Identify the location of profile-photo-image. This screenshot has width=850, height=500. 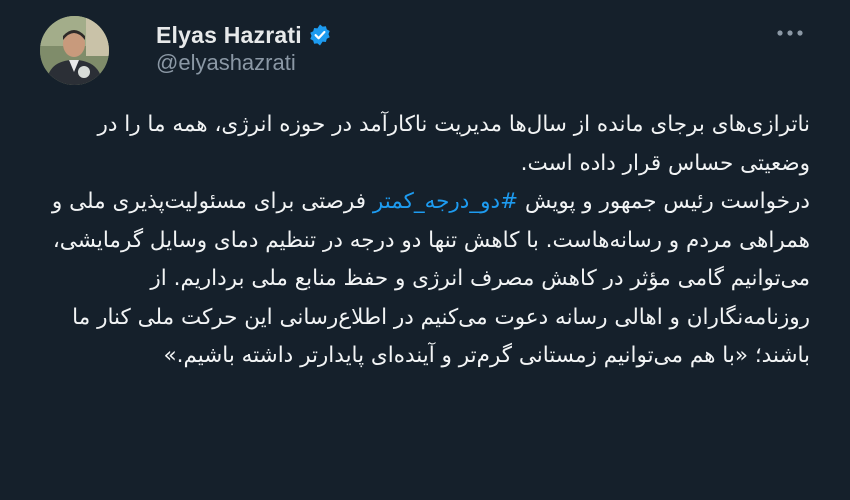
(74, 50).